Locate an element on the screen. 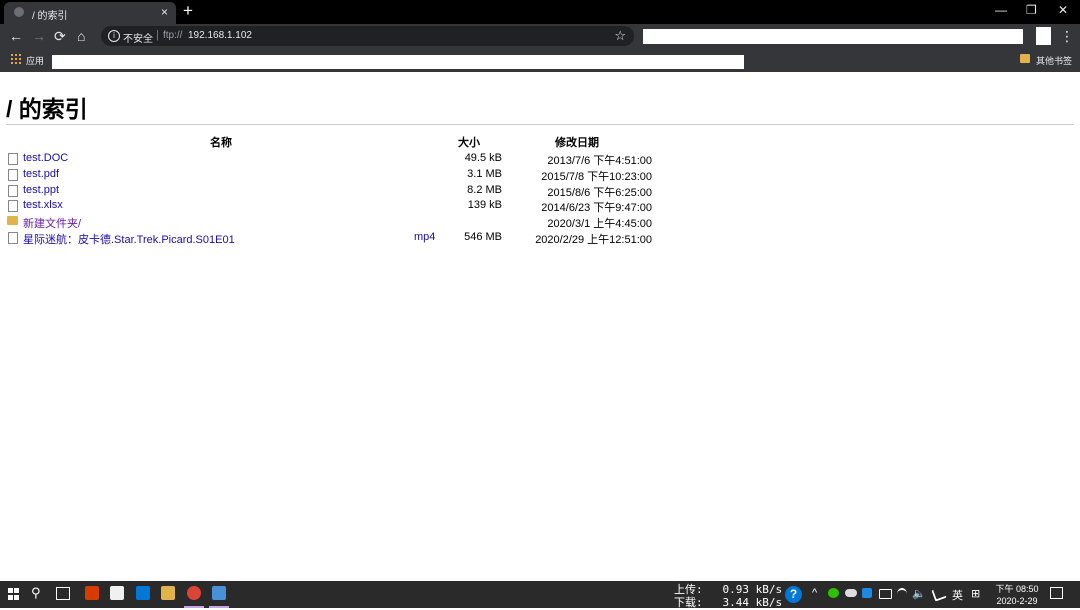  file-row: test.DOC 49.5 kB 2013/7/6 下午4:51:00 is located at coordinates (340, 160).